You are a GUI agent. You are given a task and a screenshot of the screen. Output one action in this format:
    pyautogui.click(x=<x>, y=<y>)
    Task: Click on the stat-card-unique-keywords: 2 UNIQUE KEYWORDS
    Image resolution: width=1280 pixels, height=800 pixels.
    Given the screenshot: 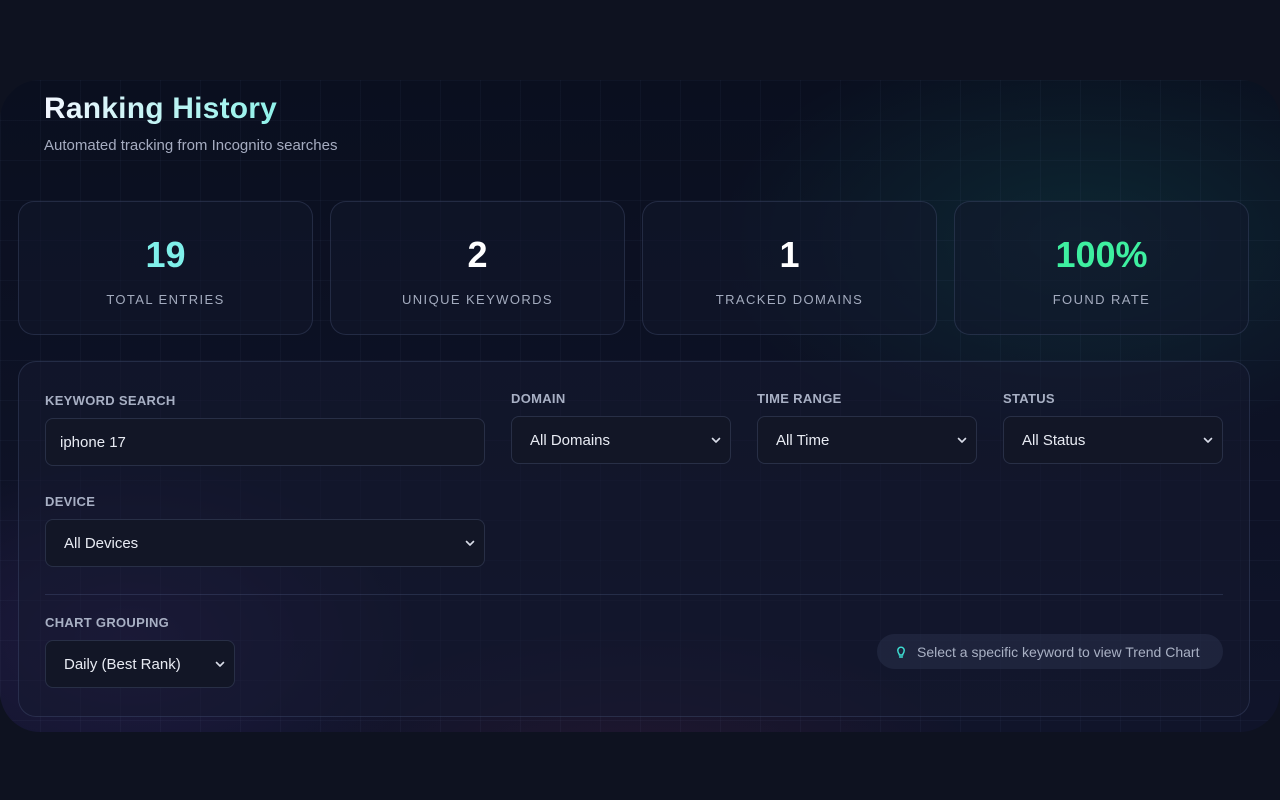 What is the action you would take?
    pyautogui.click(x=477, y=268)
    